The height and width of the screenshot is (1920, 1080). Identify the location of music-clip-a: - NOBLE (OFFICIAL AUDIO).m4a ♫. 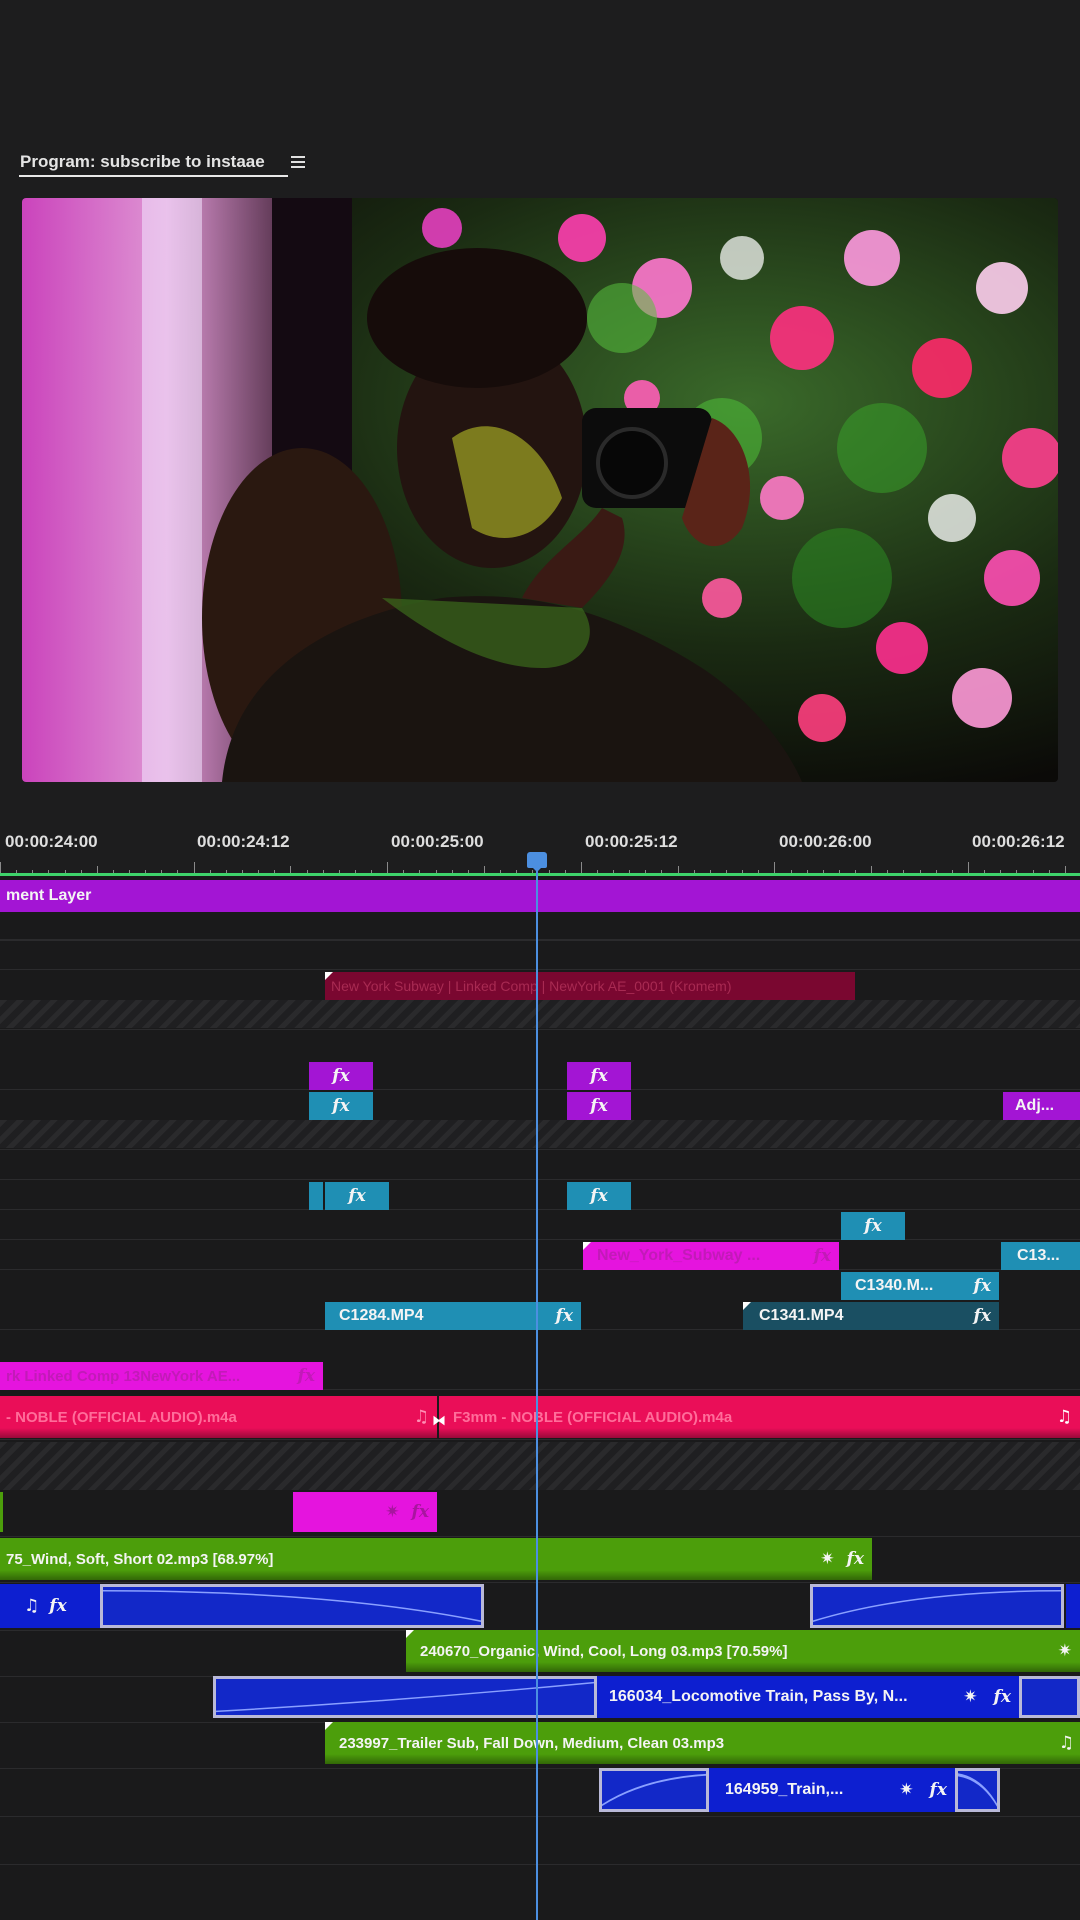
(218, 1417).